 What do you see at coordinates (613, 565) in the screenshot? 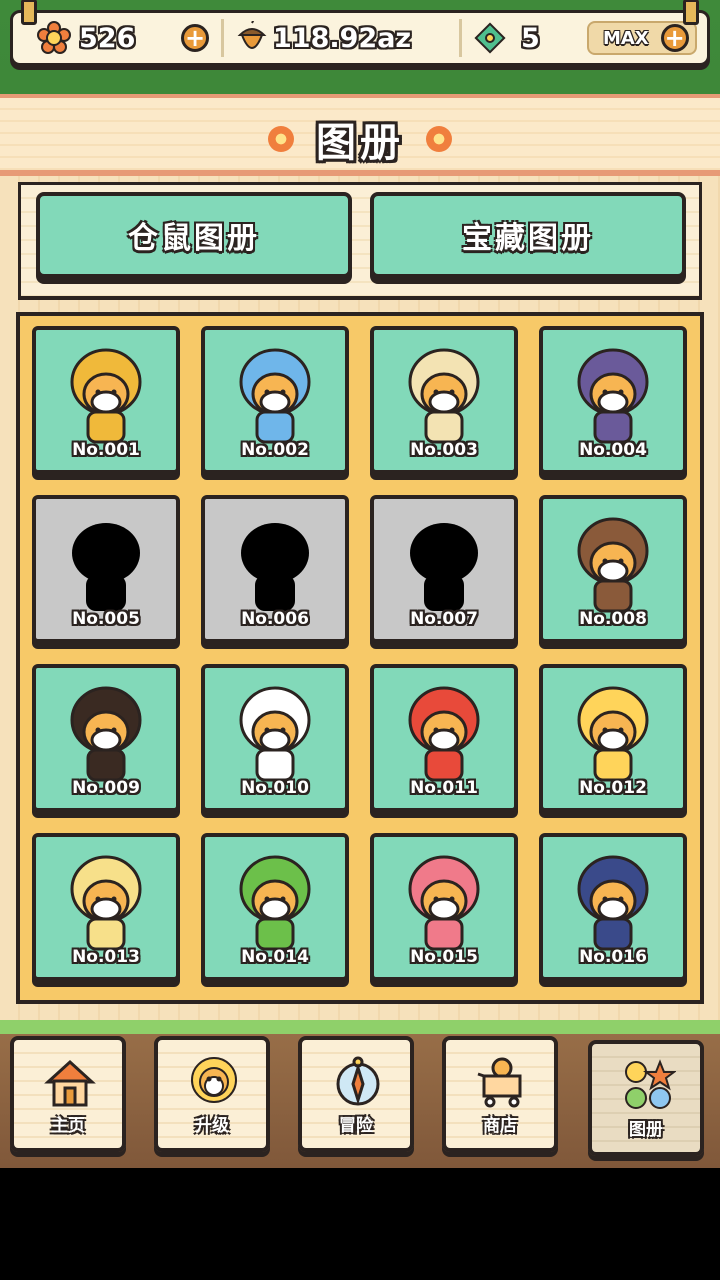
I see `hamster-cowboy-icon` at bounding box center [613, 565].